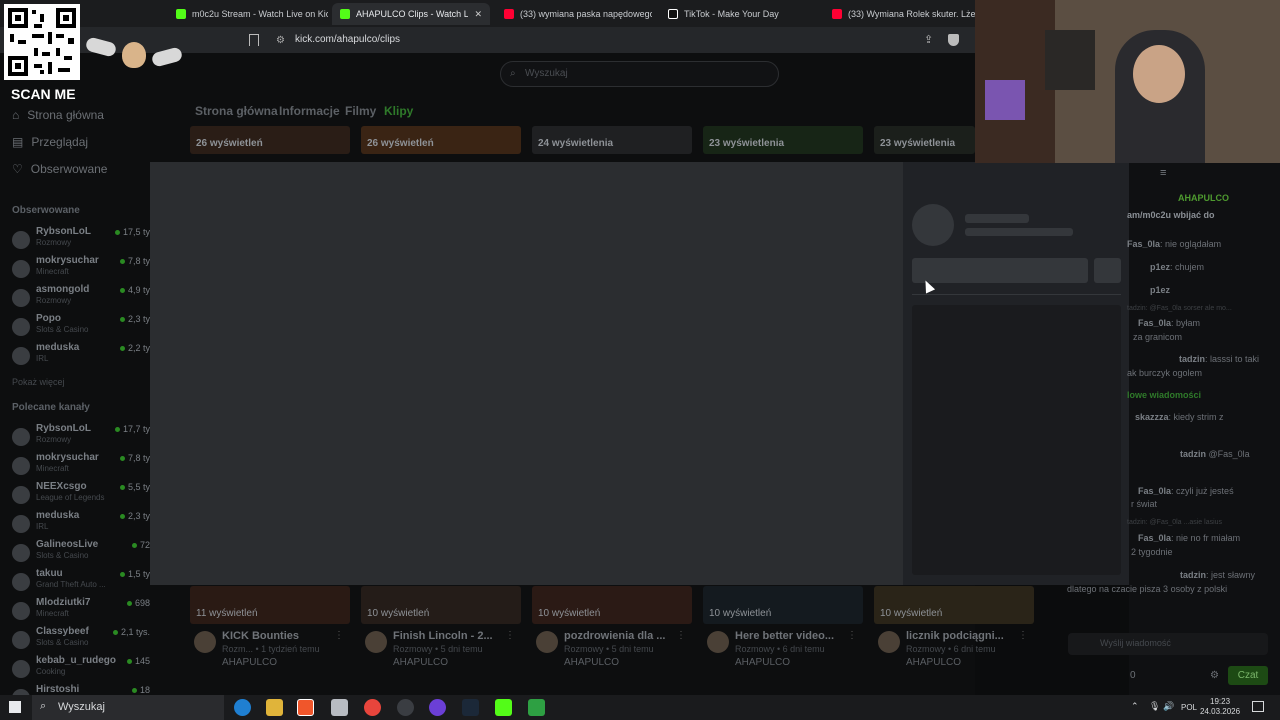 The image size is (1280, 720). I want to click on nav-home: Strona główna, so click(236, 111).